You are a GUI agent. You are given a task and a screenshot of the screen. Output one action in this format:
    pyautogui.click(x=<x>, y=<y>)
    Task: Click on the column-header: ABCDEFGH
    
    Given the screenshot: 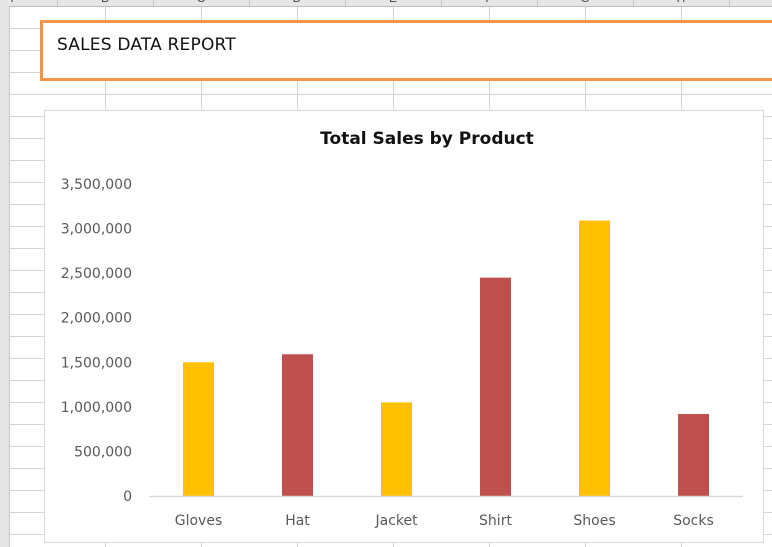 What is the action you would take?
    pyautogui.click(x=390, y=3)
    